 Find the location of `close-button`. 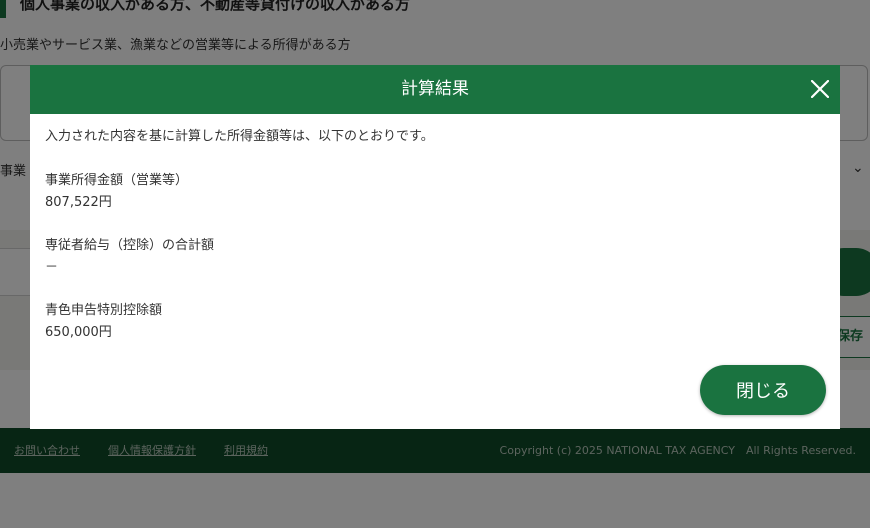

close-button is located at coordinates (820, 89).